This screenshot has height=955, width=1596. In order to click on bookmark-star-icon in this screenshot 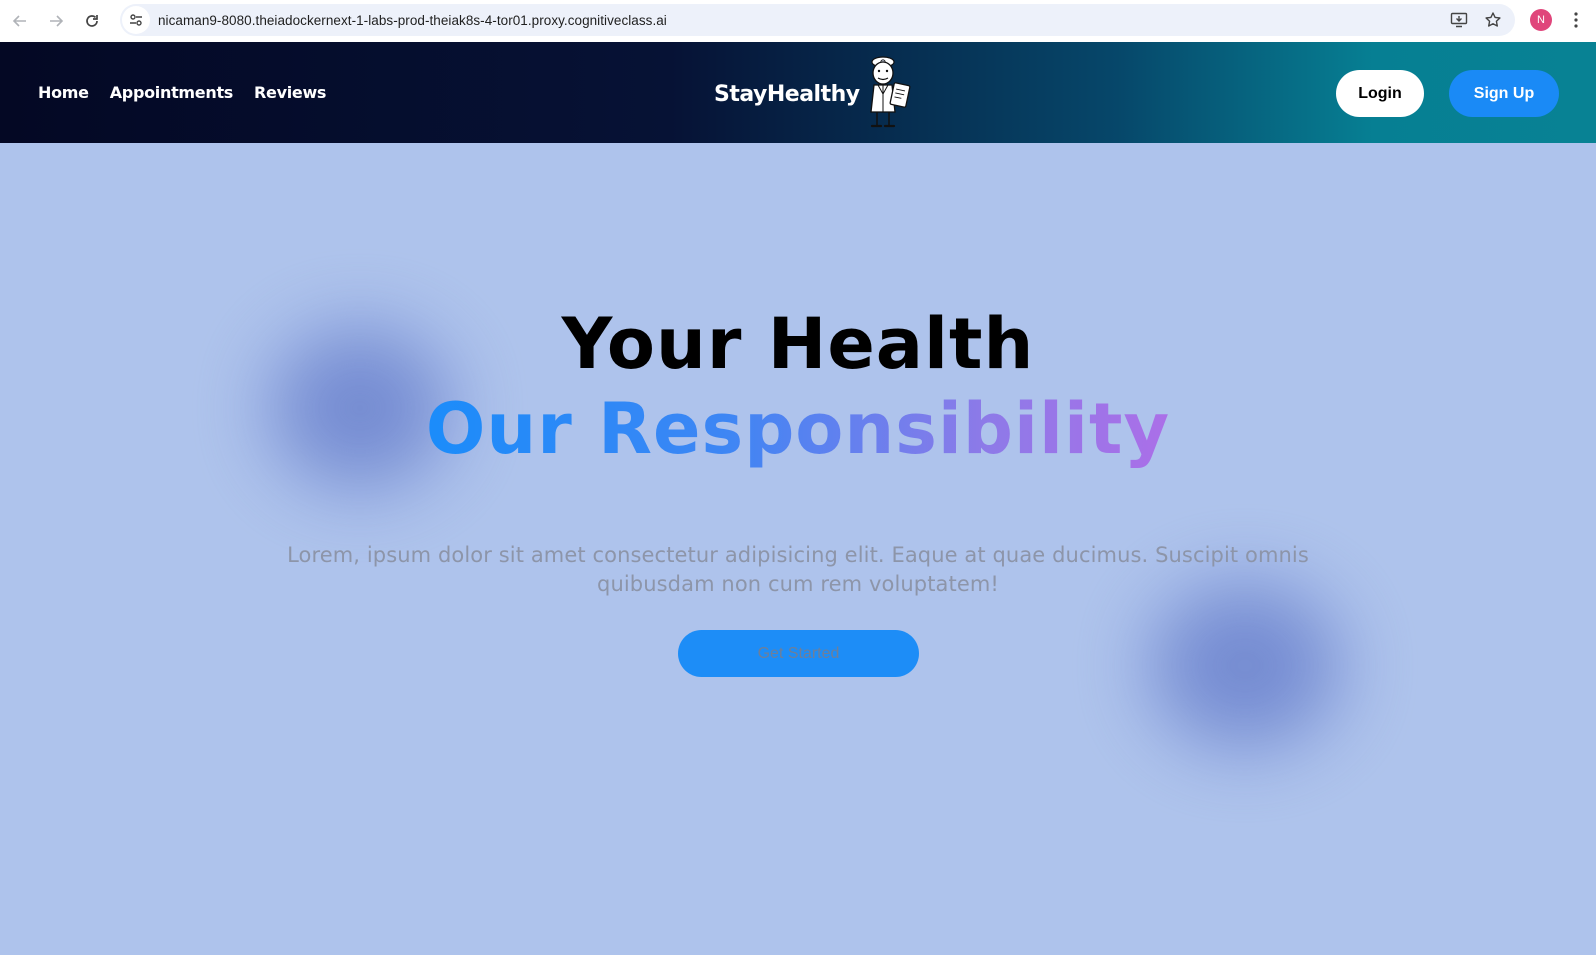, I will do `click(1493, 20)`.